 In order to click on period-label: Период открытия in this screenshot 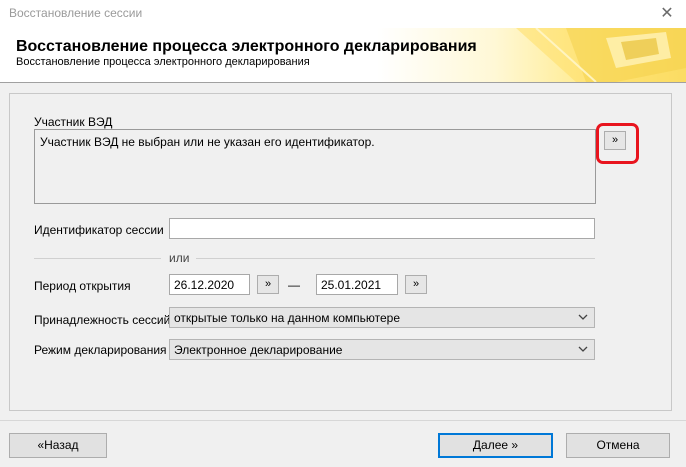, I will do `click(82, 286)`.